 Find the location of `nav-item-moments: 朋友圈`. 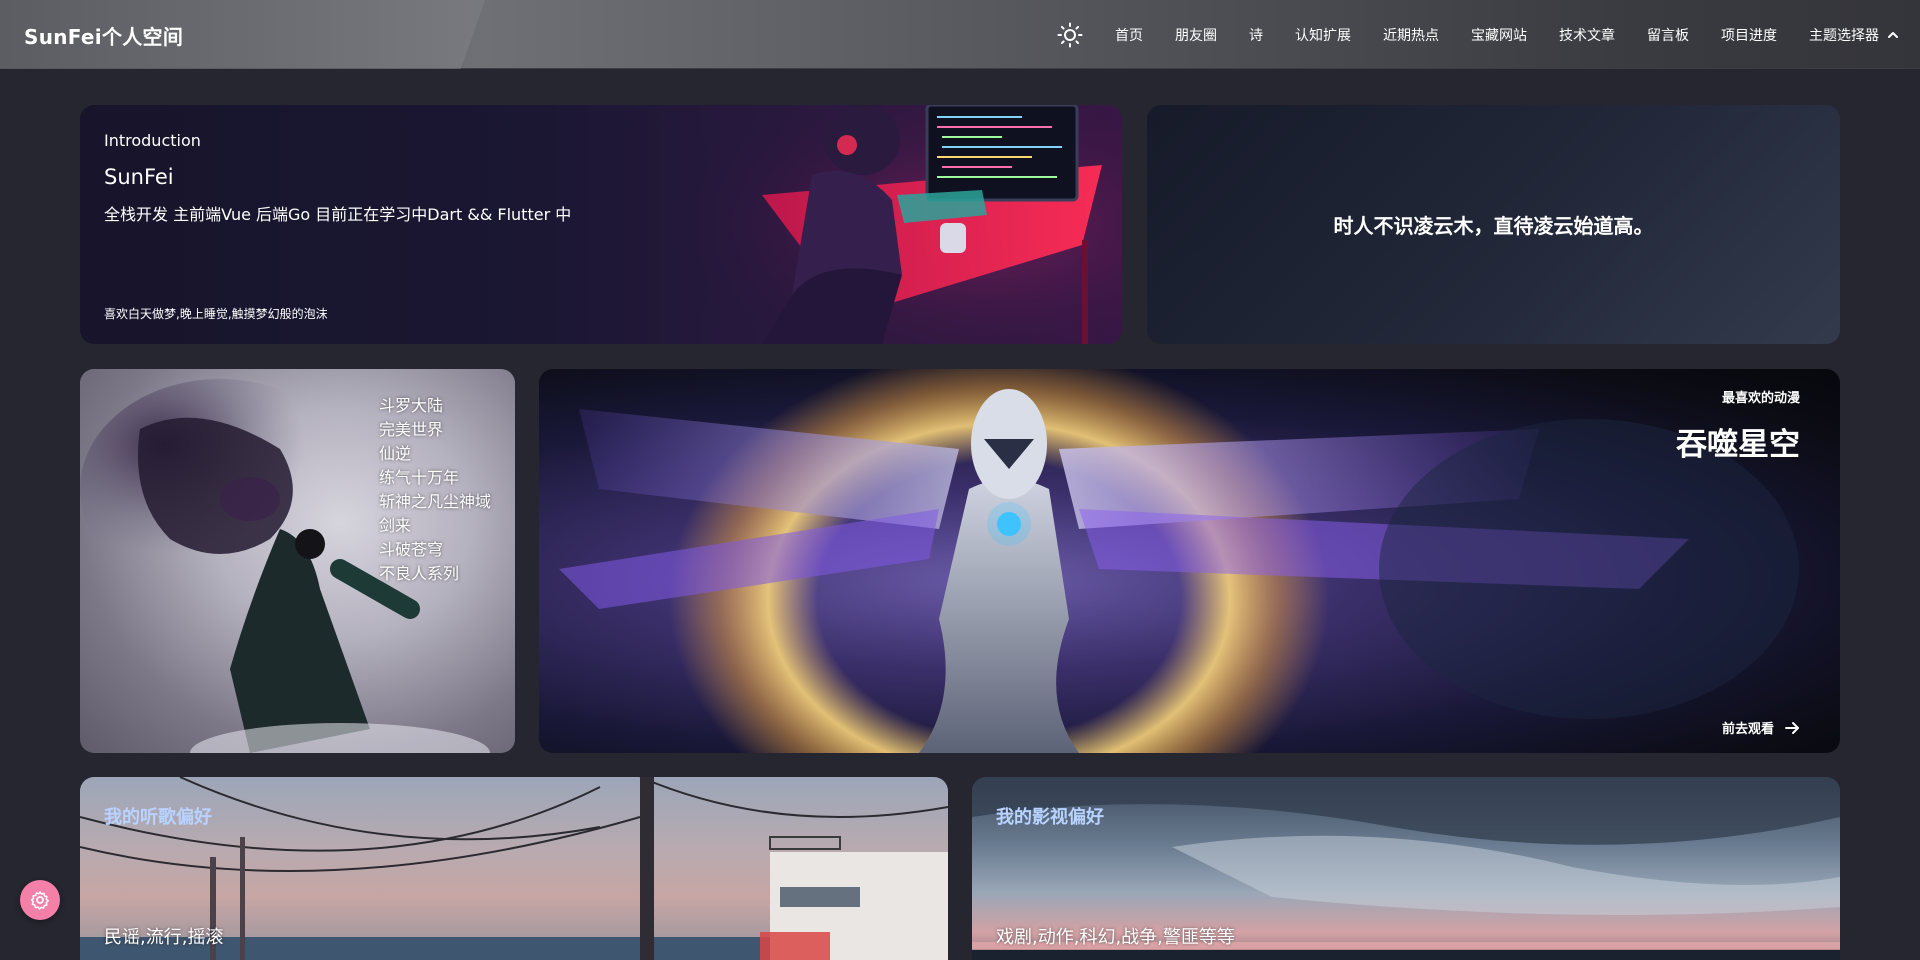

nav-item-moments: 朋友圈 is located at coordinates (1196, 35).